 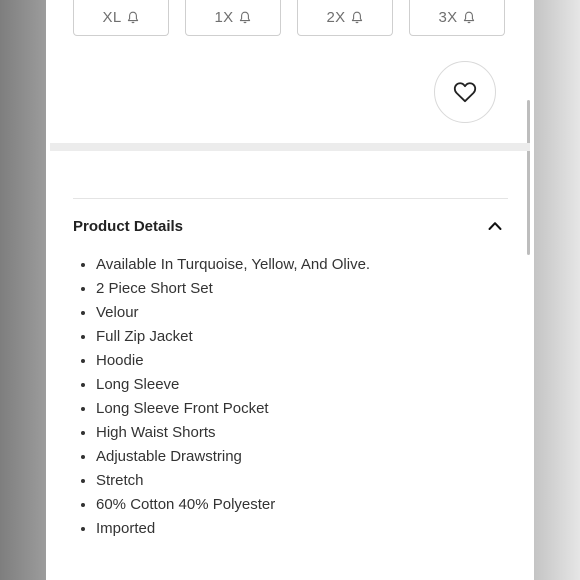 I want to click on divider, so click(x=290, y=198).